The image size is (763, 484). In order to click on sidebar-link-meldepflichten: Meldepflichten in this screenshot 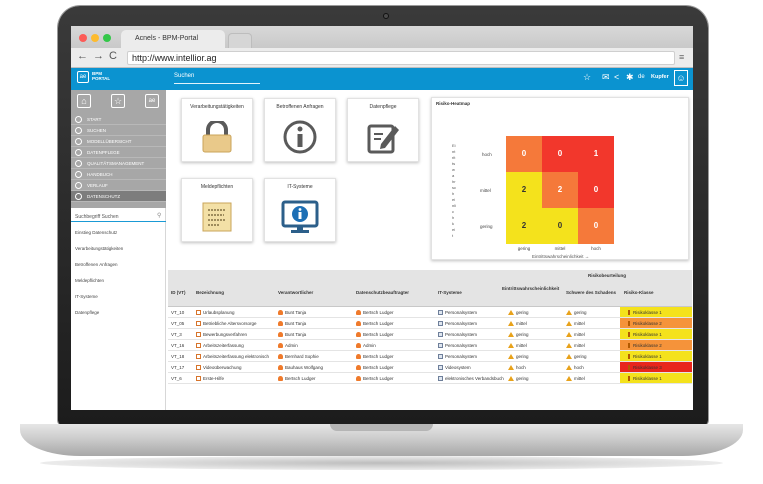, I will do `click(89, 280)`.